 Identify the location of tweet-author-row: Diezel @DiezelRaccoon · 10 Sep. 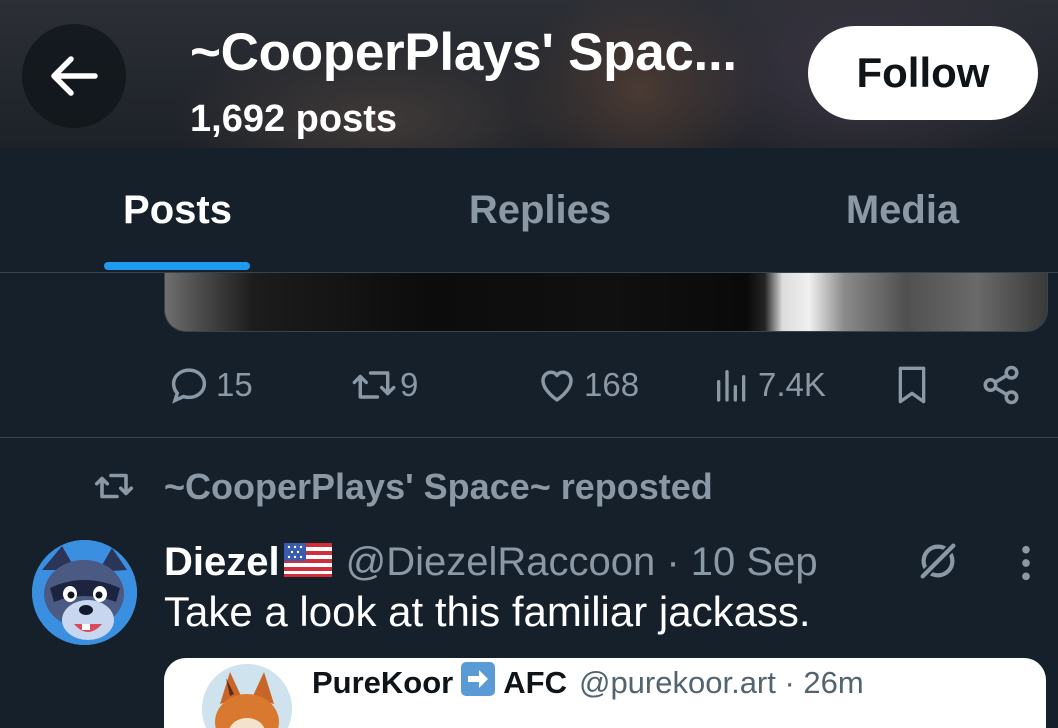
(491, 562).